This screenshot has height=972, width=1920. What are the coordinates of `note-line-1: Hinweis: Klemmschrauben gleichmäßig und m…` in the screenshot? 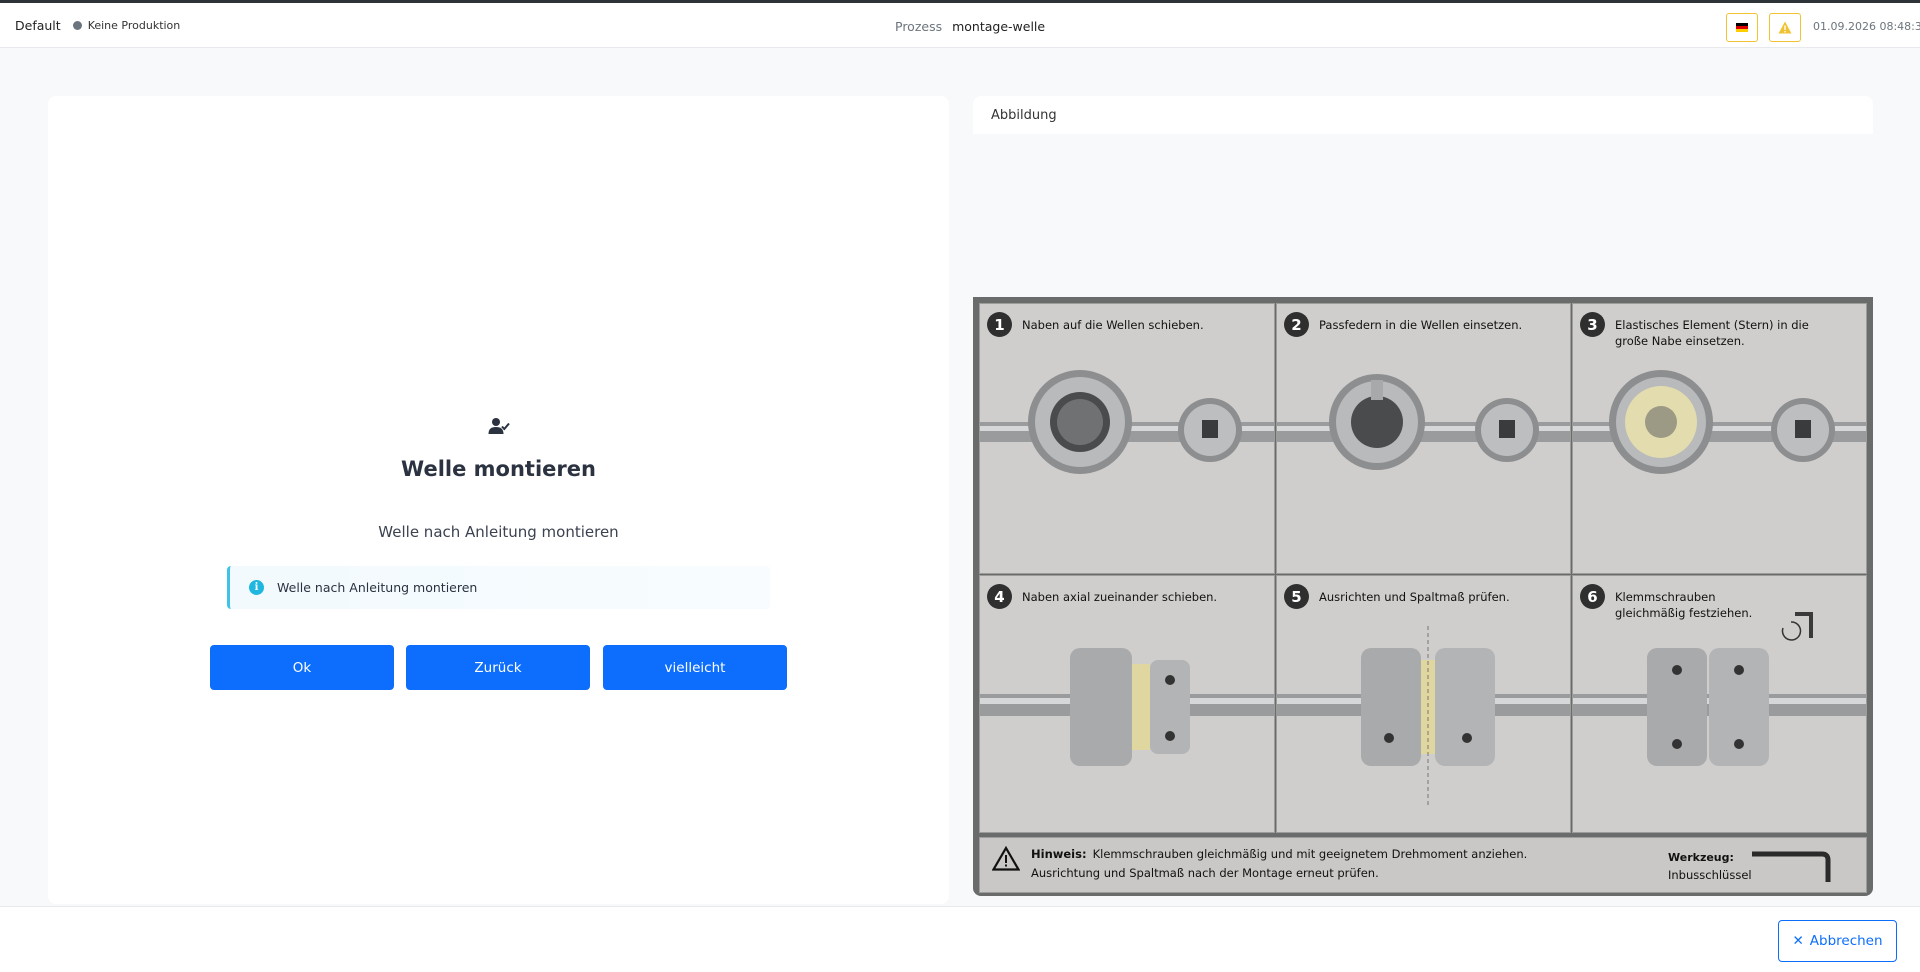 It's located at (1279, 854).